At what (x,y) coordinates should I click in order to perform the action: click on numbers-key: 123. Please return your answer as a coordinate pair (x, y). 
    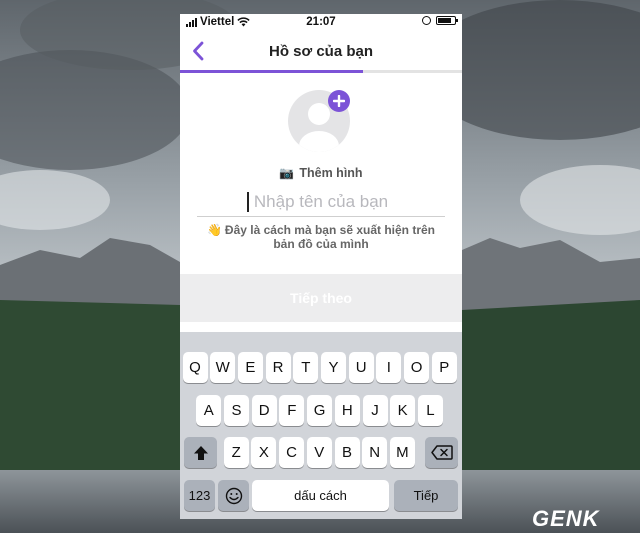
    Looking at the image, I should click on (199, 495).